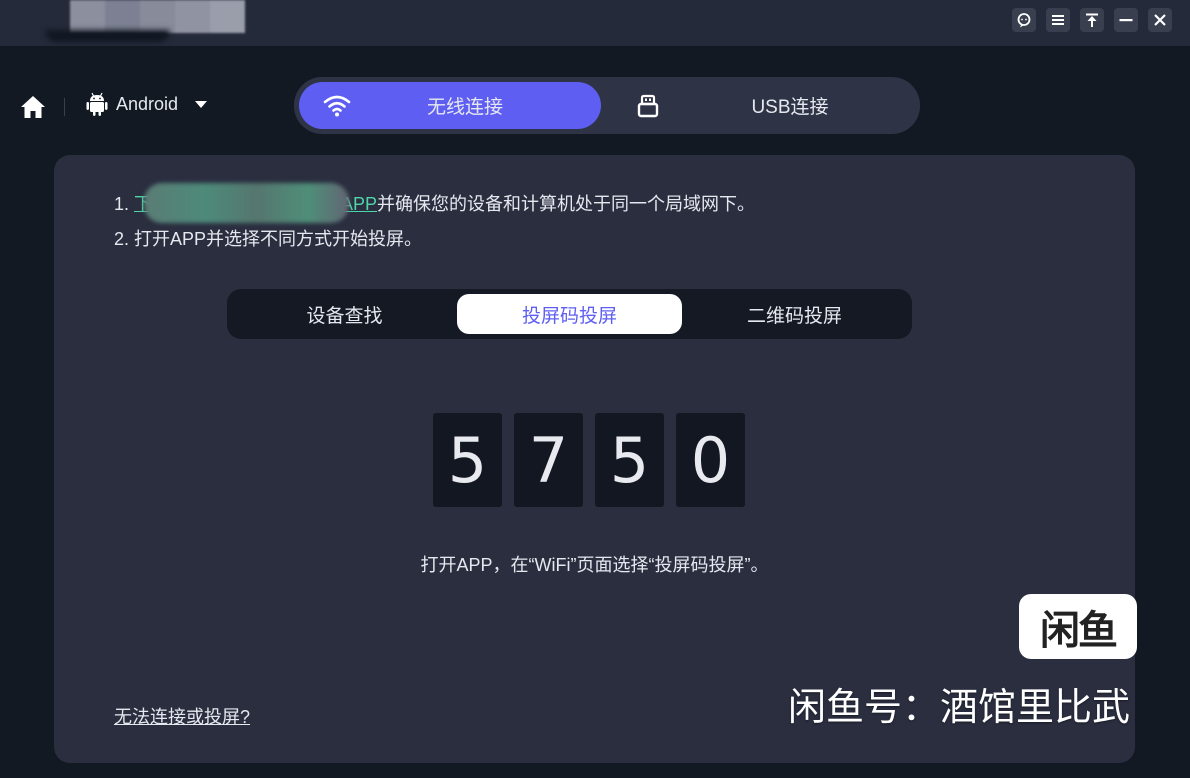  What do you see at coordinates (595, 23) in the screenshot?
I see `title-bar` at bounding box center [595, 23].